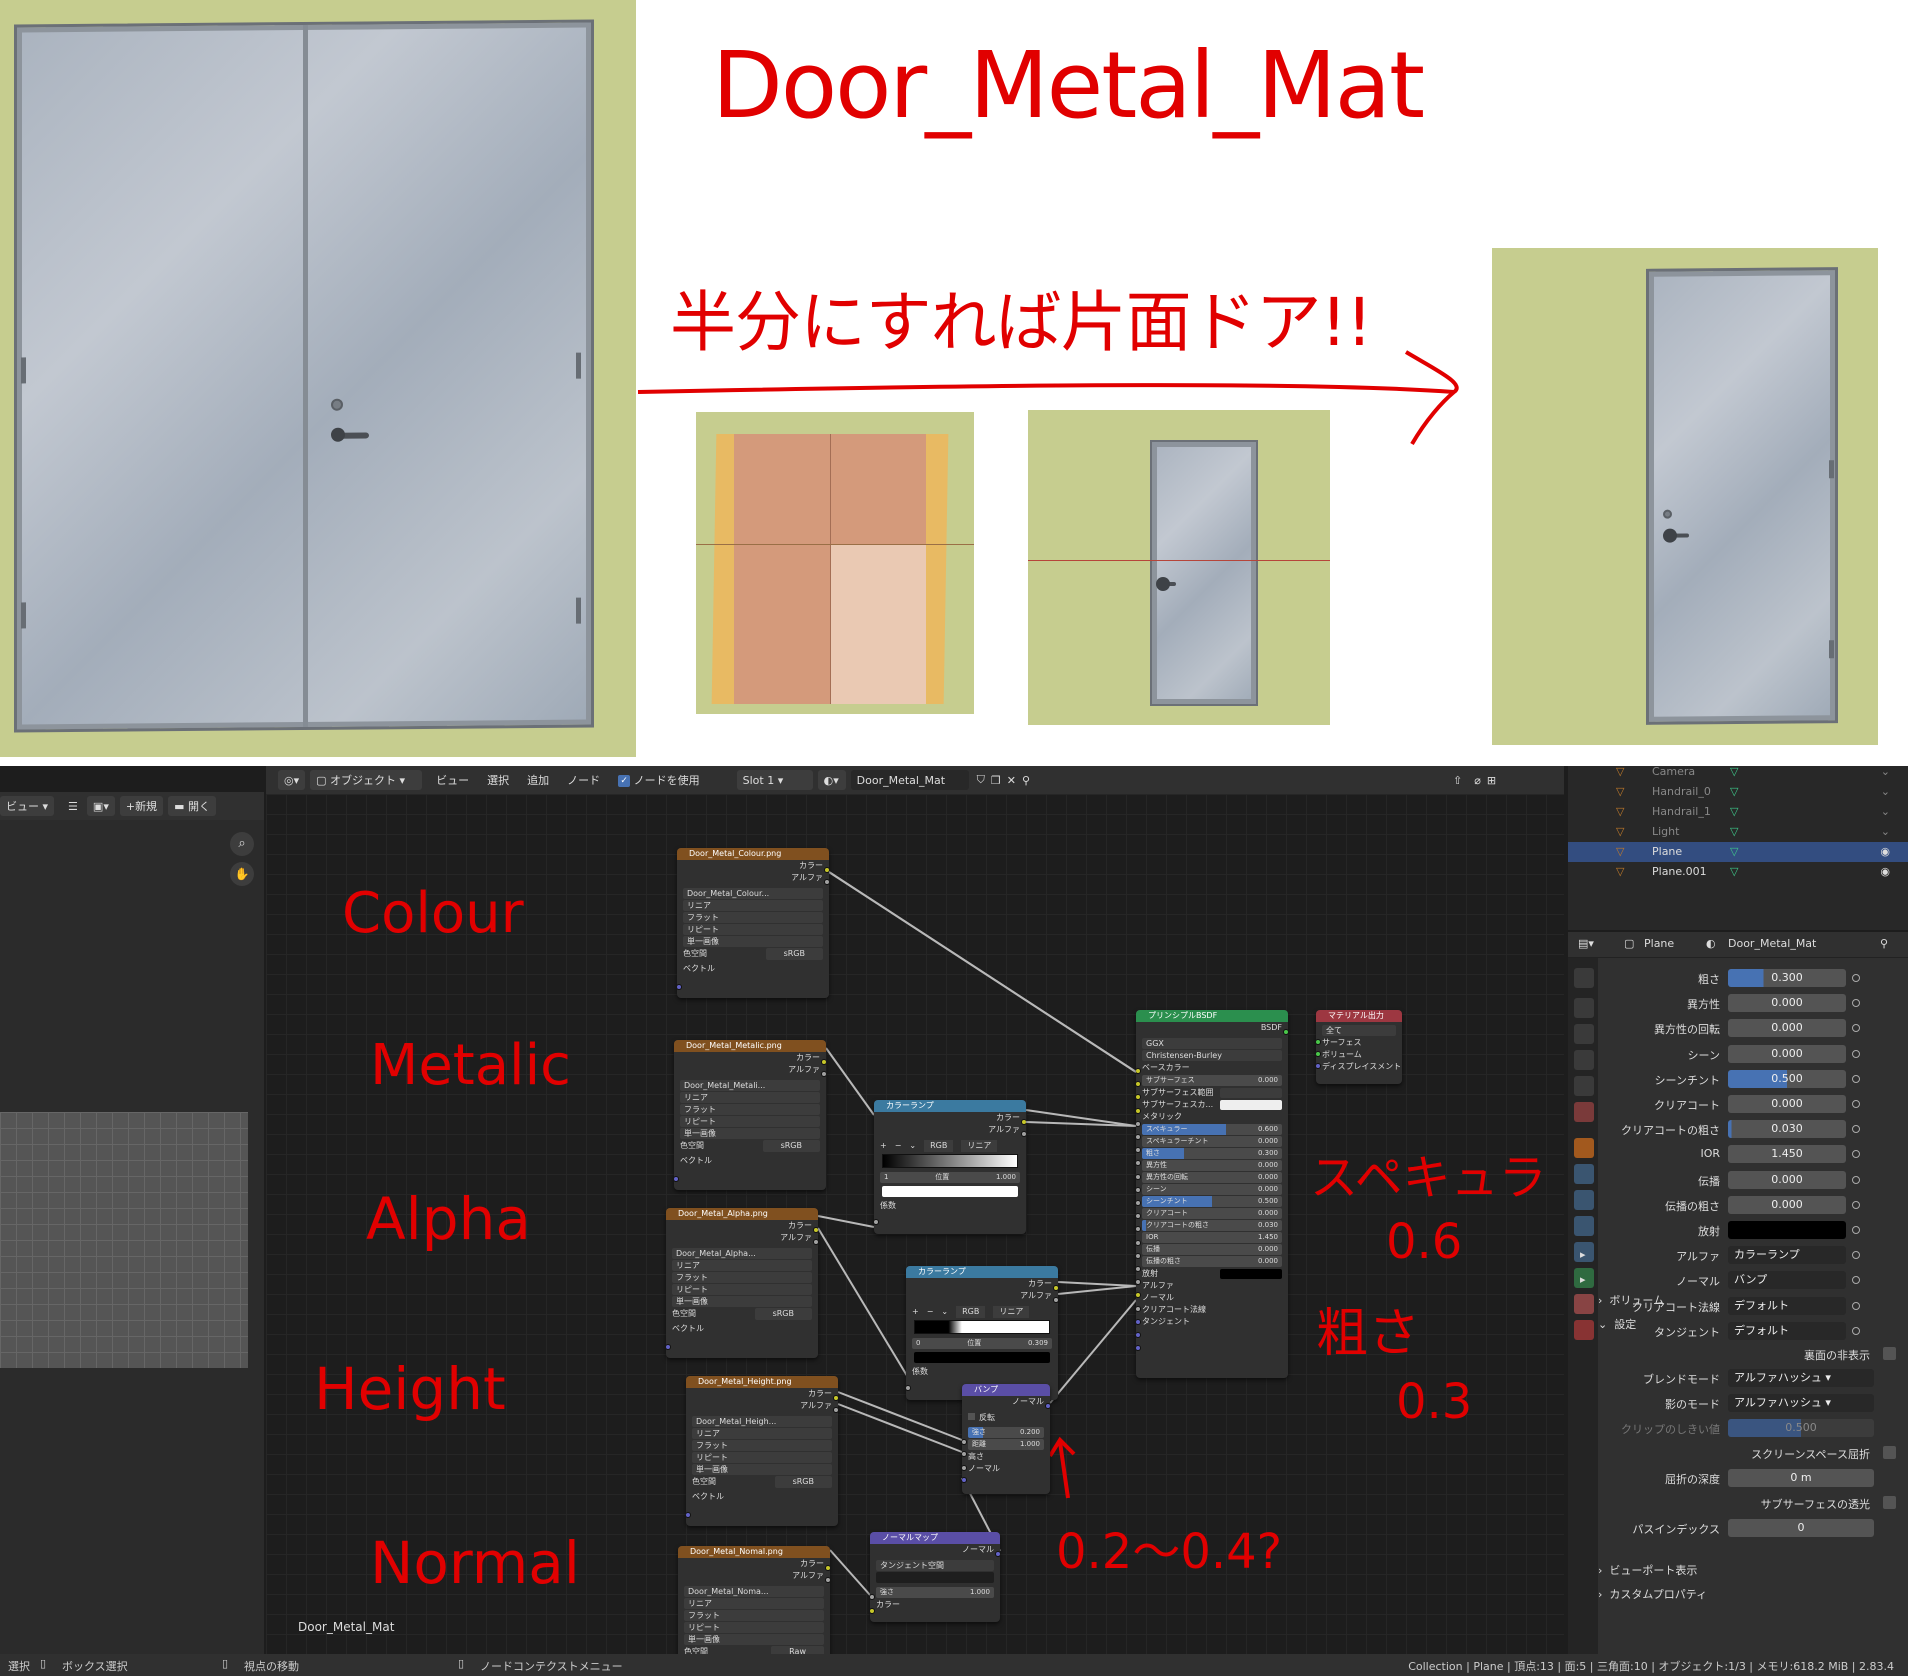  I want to click on visibility-icon: ◉, so click(1885, 871).